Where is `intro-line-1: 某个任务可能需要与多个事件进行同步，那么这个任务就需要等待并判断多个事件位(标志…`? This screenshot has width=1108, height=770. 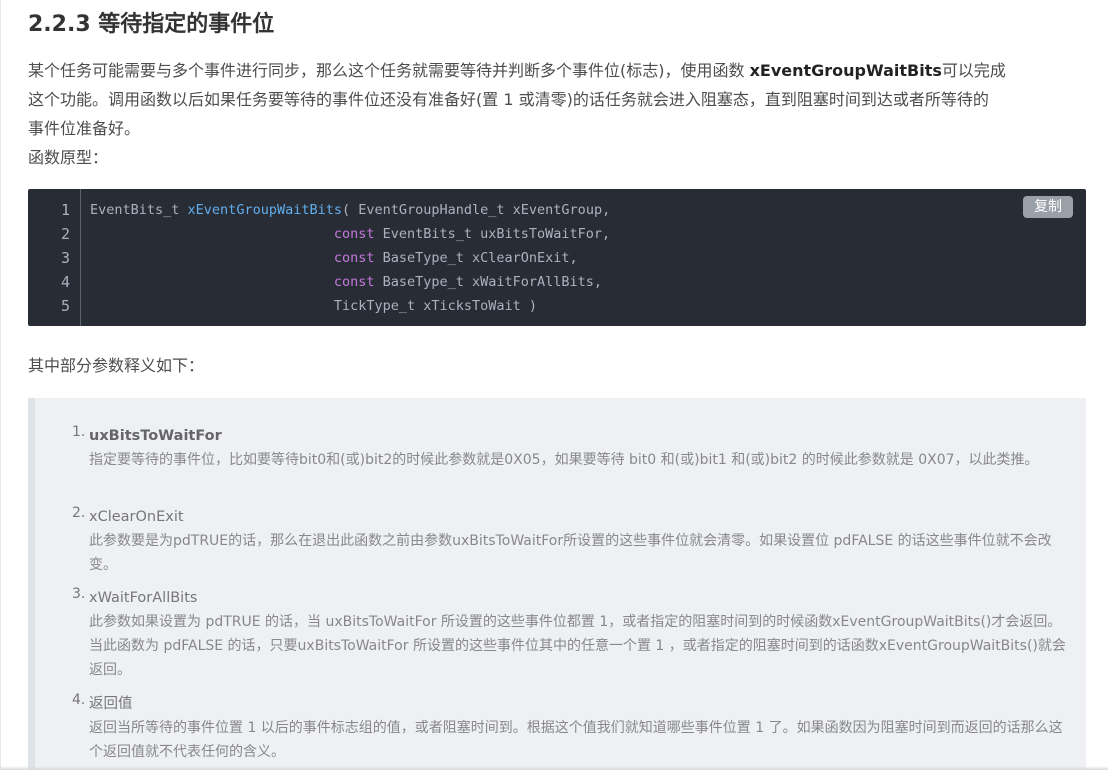 intro-line-1: 某个任务可能需要与多个事件进行同步，那么这个任务就需要等待并判断多个事件位(标志… is located at coordinates (557, 70).